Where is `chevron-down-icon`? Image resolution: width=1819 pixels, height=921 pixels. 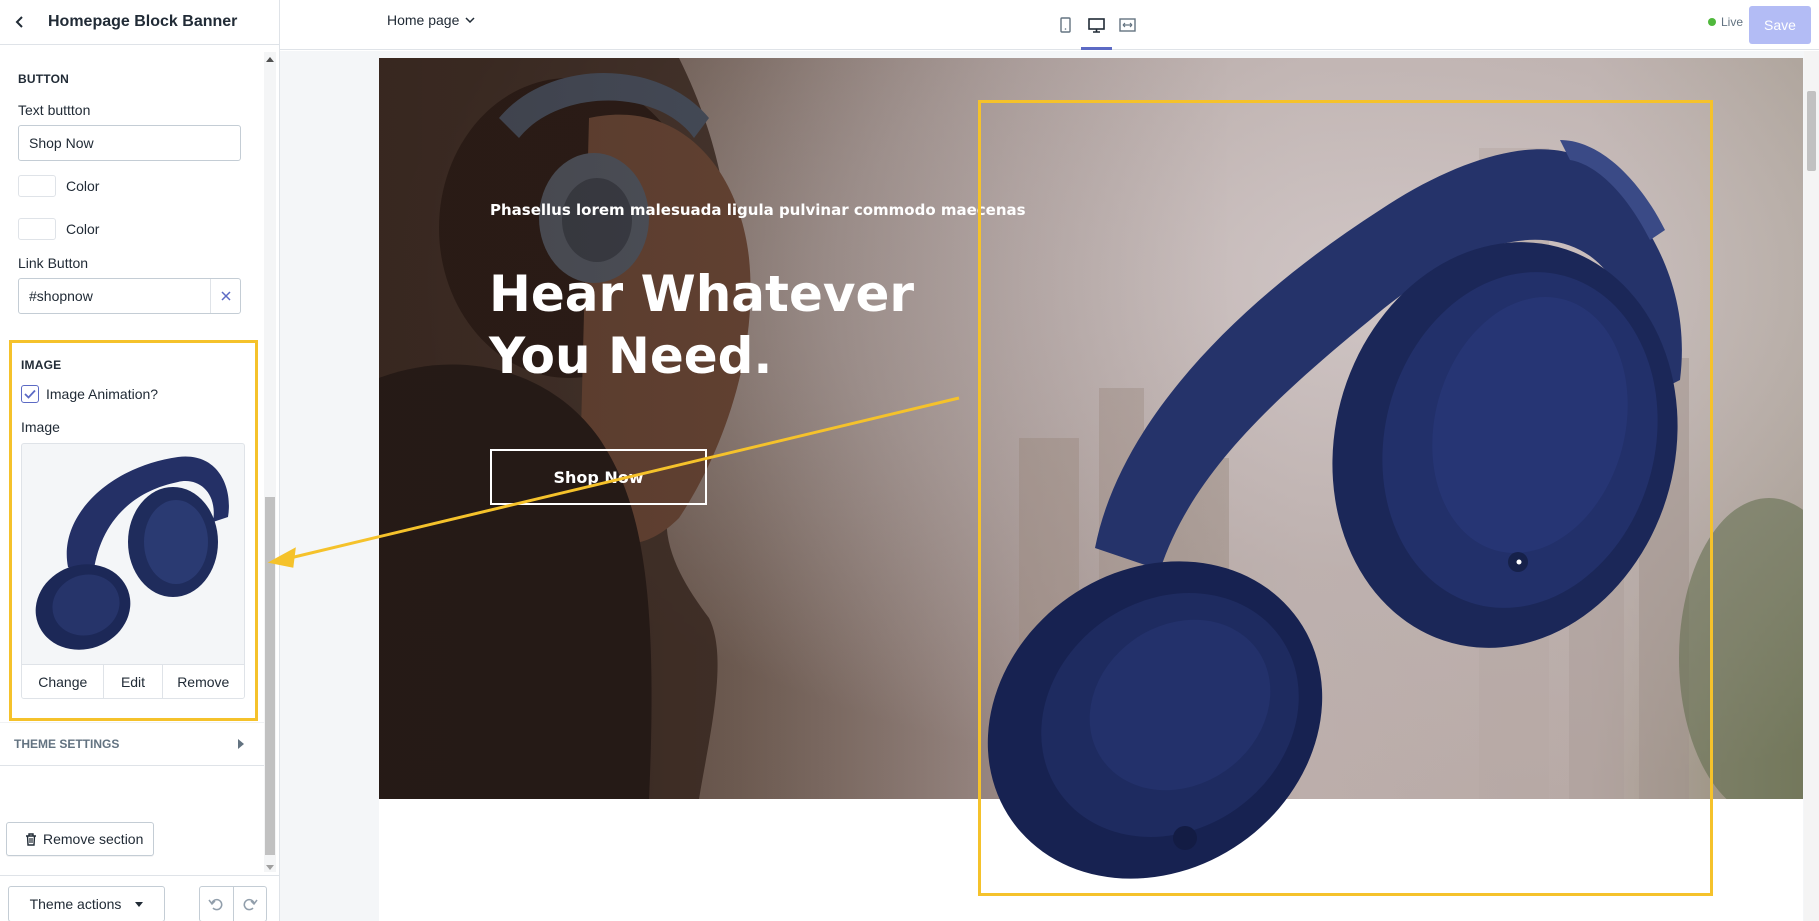
chevron-down-icon is located at coordinates (470, 20).